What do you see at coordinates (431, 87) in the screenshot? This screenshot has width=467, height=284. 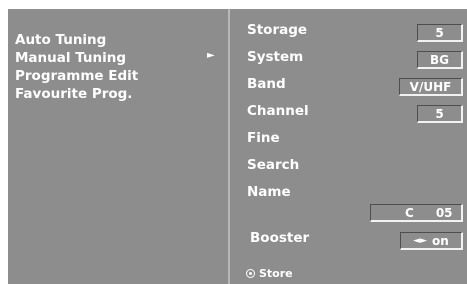 I see `band-value: V/UHF` at bounding box center [431, 87].